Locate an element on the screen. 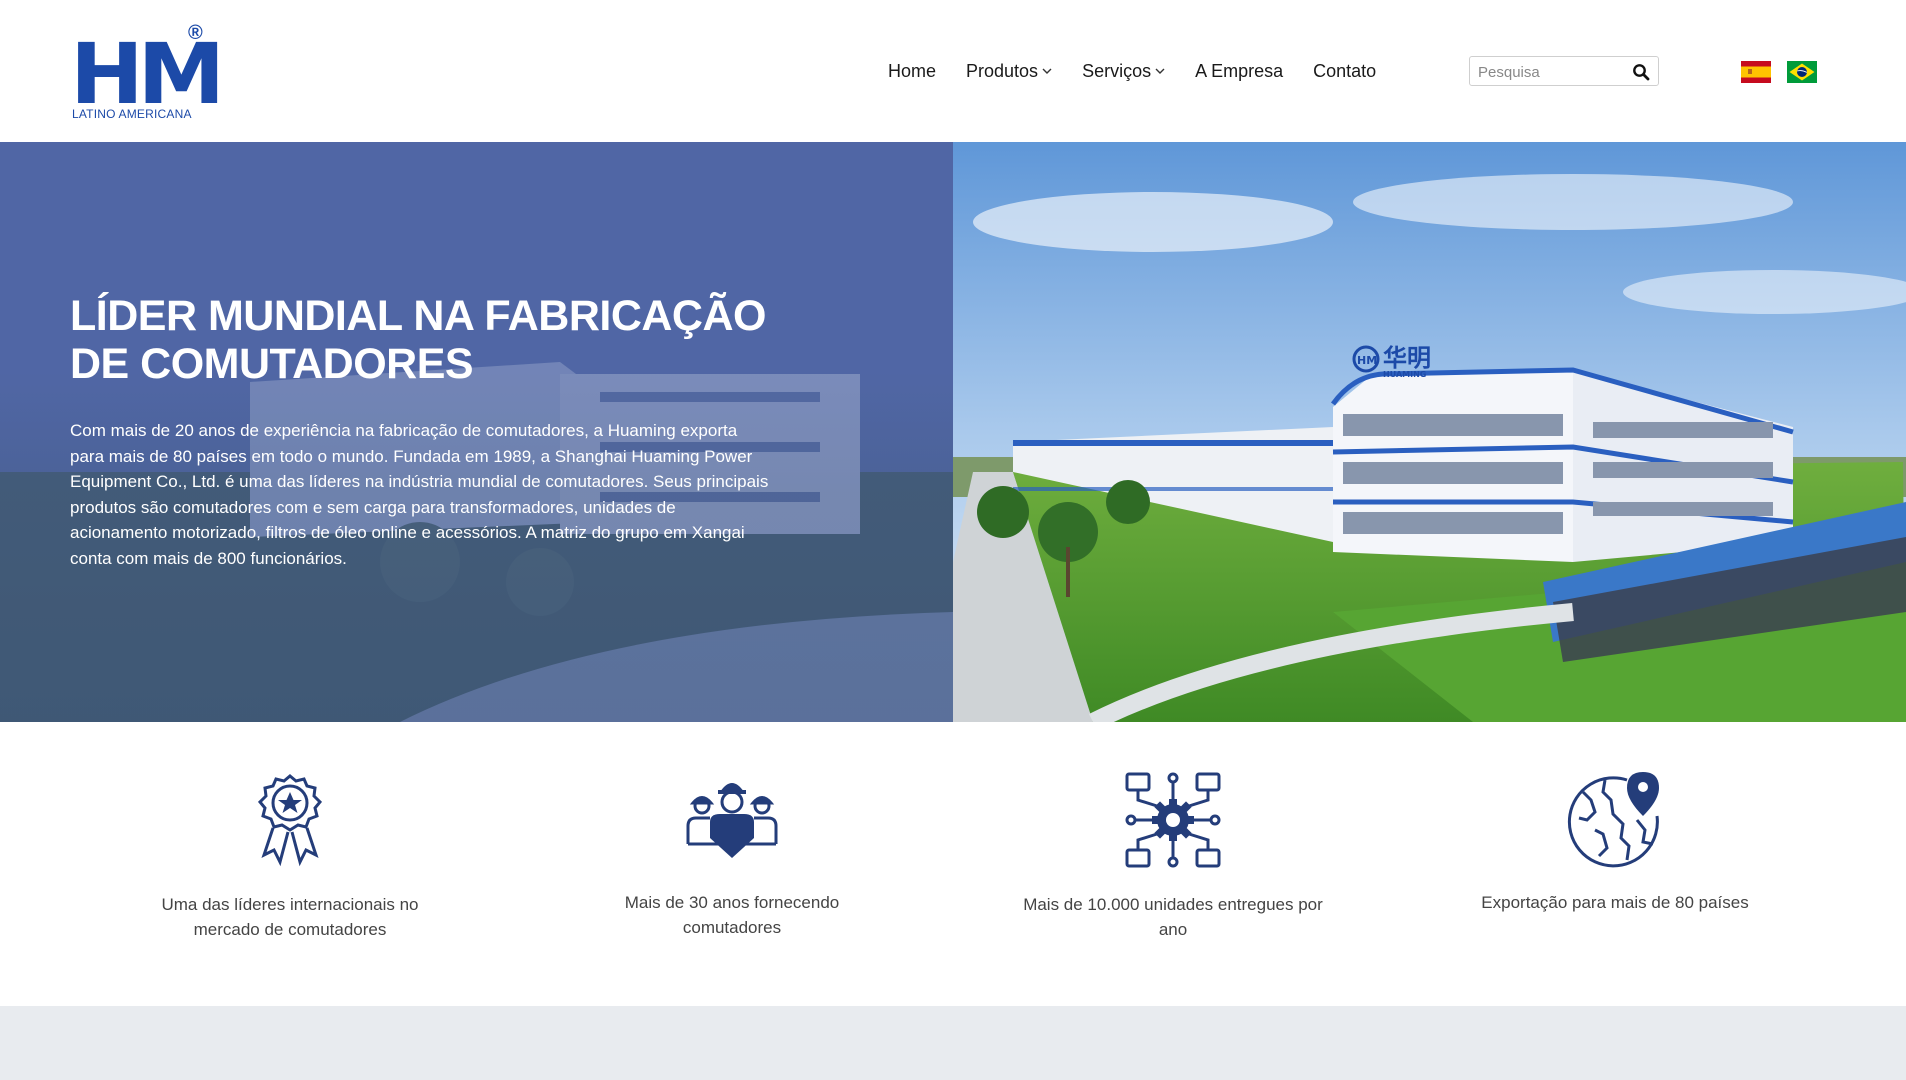  svg-text: HM is located at coordinates (1367, 360).